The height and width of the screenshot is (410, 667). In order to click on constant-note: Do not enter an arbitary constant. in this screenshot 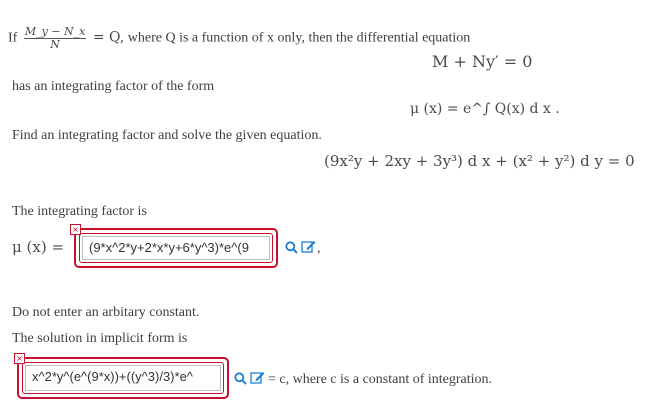, I will do `click(106, 312)`.